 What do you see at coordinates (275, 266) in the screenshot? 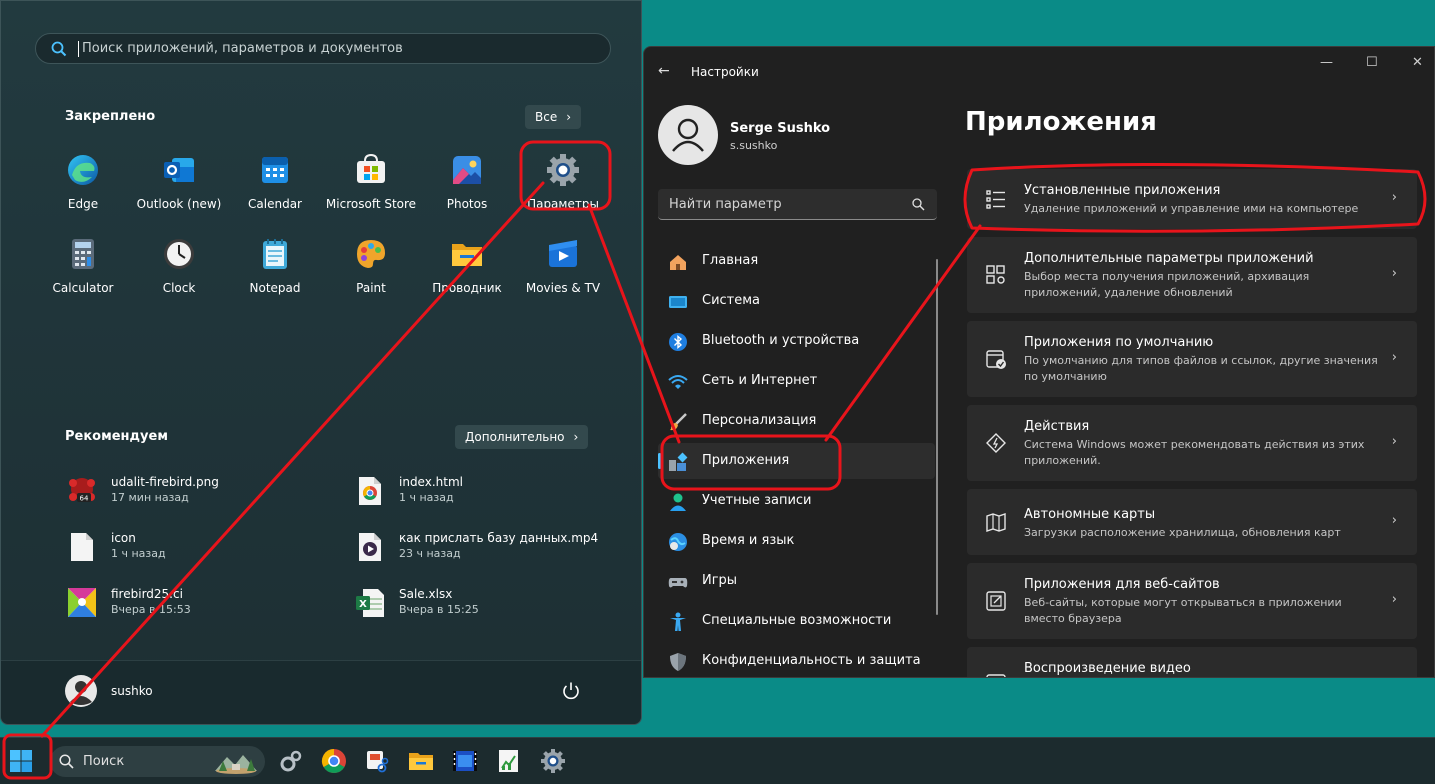
I see `pinned-app-notepad: Notepad` at bounding box center [275, 266].